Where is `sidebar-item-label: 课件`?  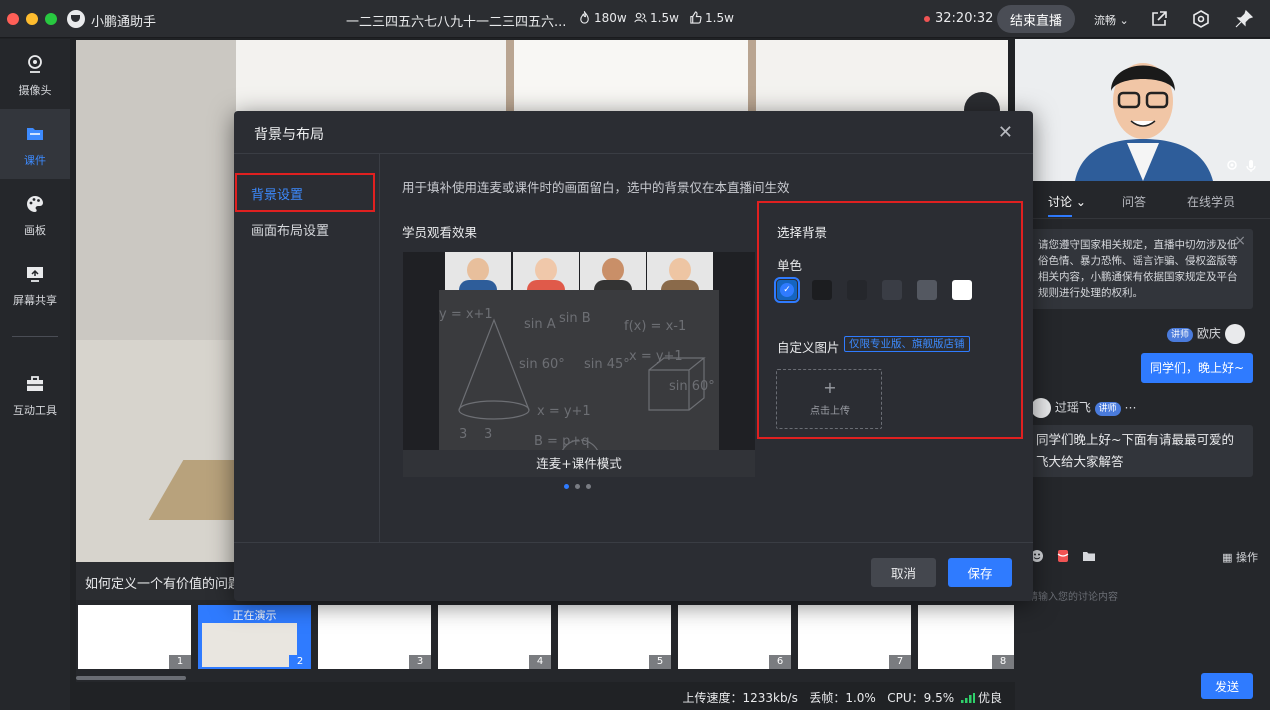 sidebar-item-label: 课件 is located at coordinates (35, 160).